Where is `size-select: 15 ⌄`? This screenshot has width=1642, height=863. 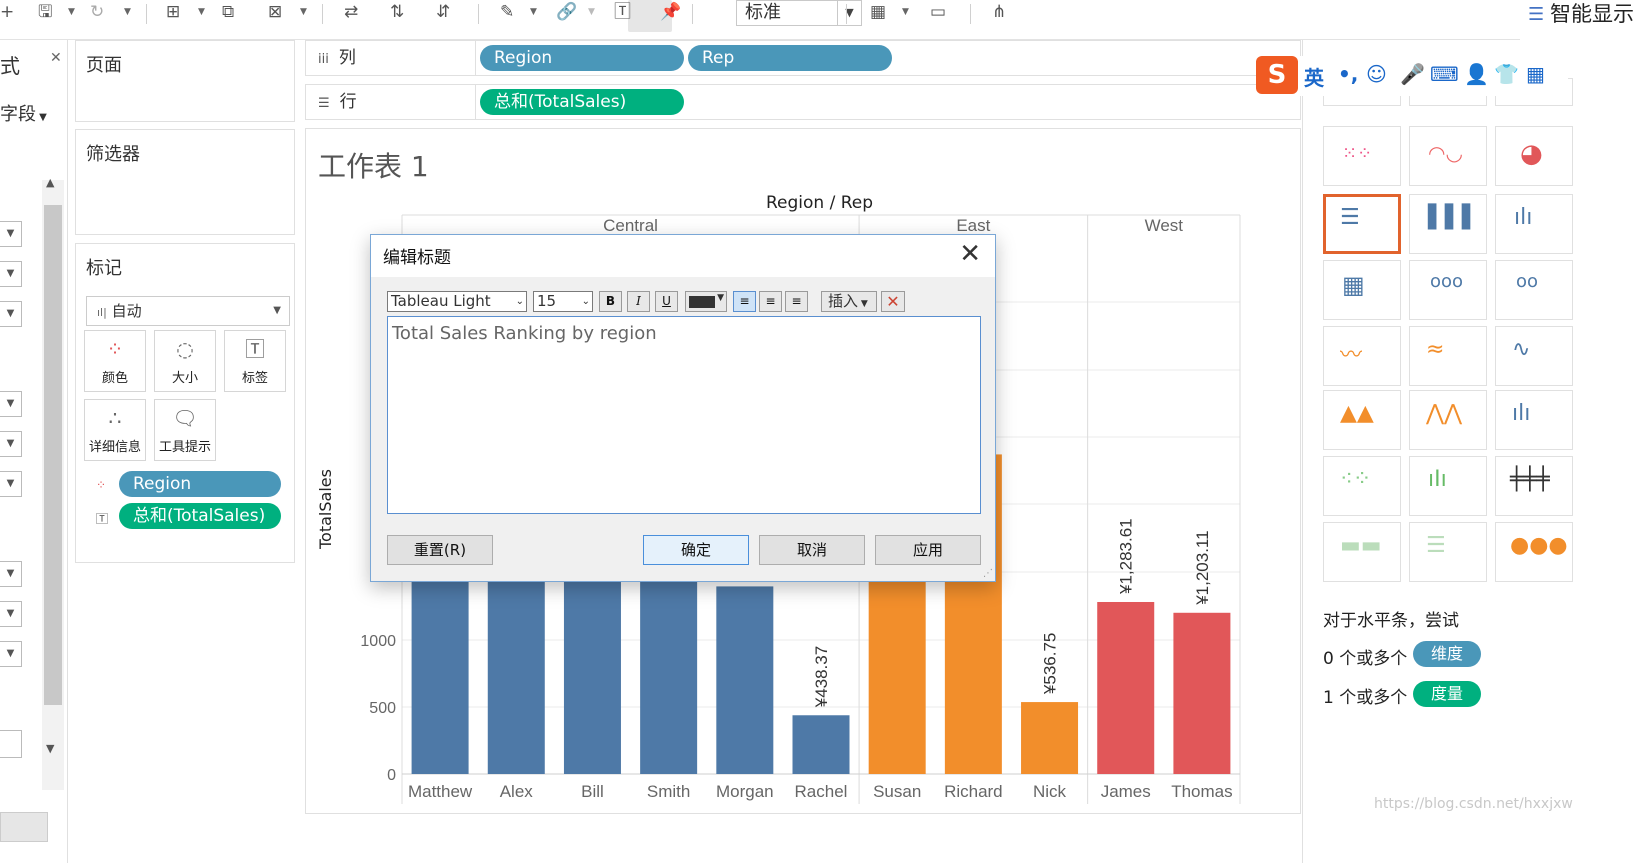
size-select: 15 ⌄ is located at coordinates (563, 301).